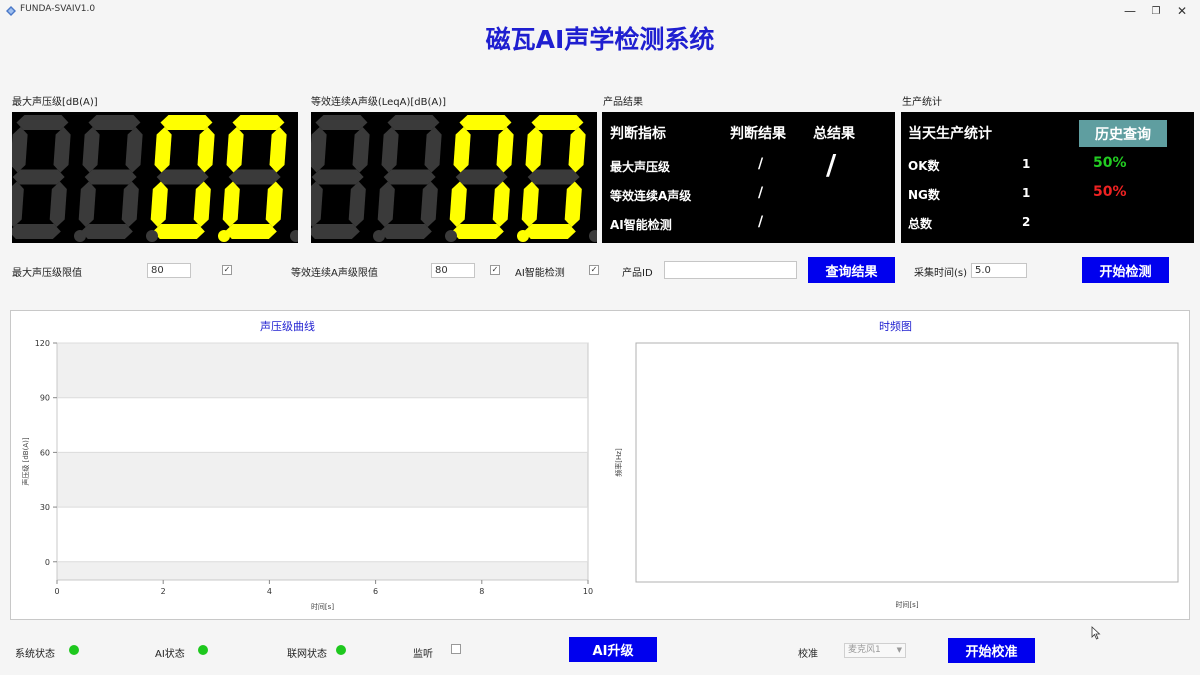 This screenshot has height=675, width=1200. What do you see at coordinates (25, 461) in the screenshot?
I see `y-axis-label: 声压级 [dB(A)]` at bounding box center [25, 461].